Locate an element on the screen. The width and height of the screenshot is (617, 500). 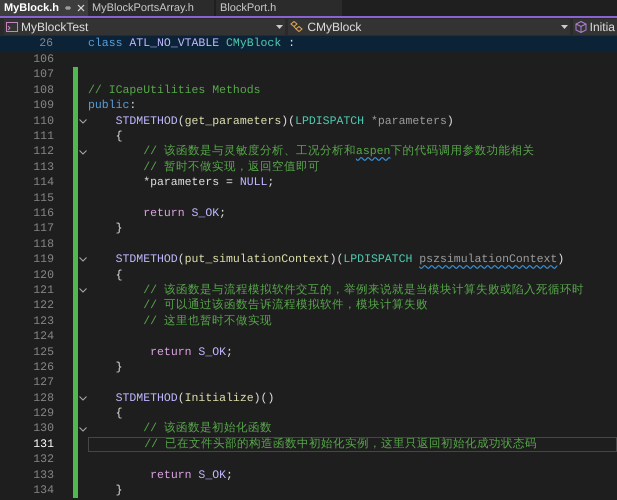
line-number: 118 is located at coordinates (43, 244).